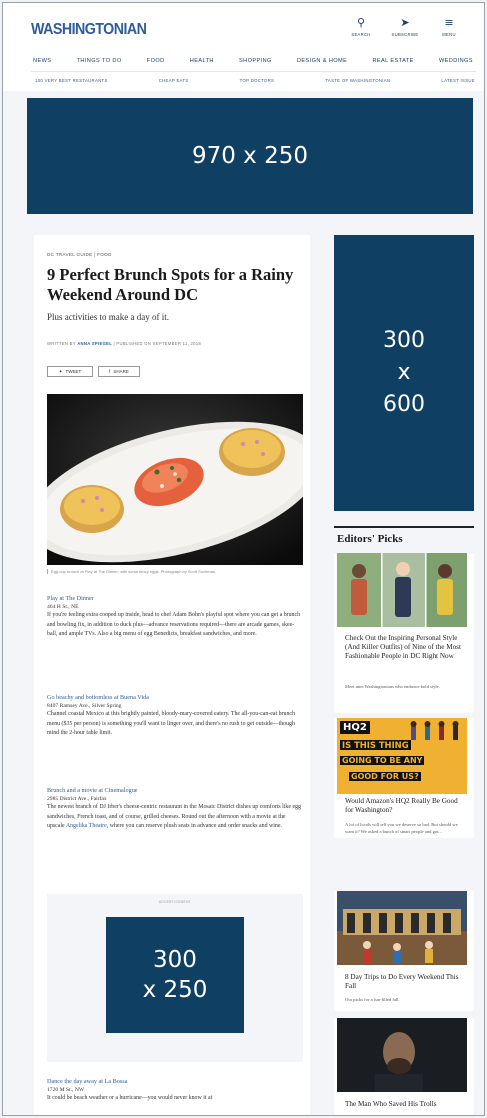  What do you see at coordinates (257, 80) in the screenshot?
I see `nav-item-top-doctors: TOP DOCTORS` at bounding box center [257, 80].